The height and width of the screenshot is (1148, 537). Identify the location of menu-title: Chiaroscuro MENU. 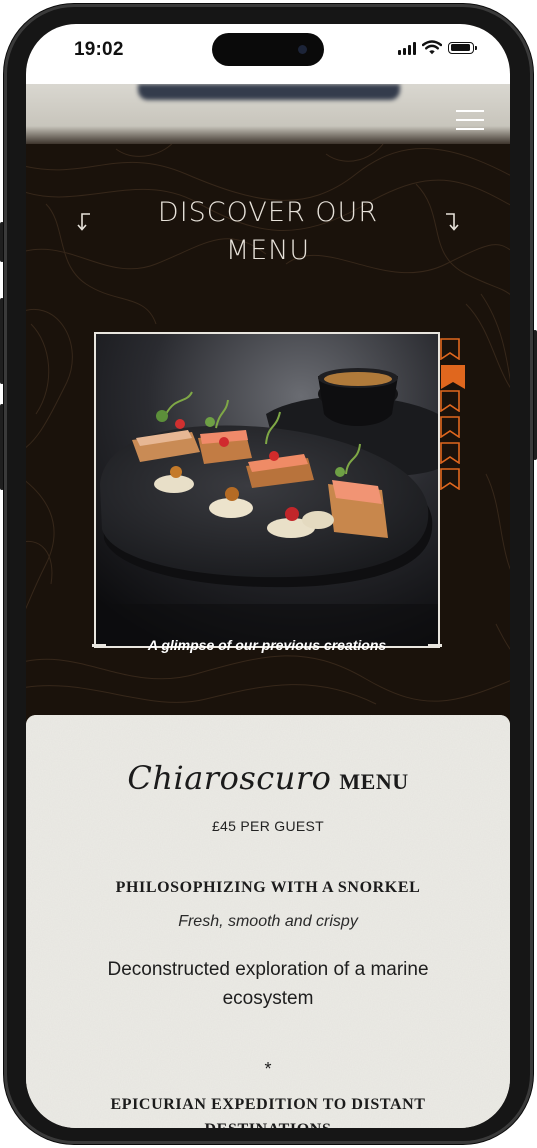
(268, 778).